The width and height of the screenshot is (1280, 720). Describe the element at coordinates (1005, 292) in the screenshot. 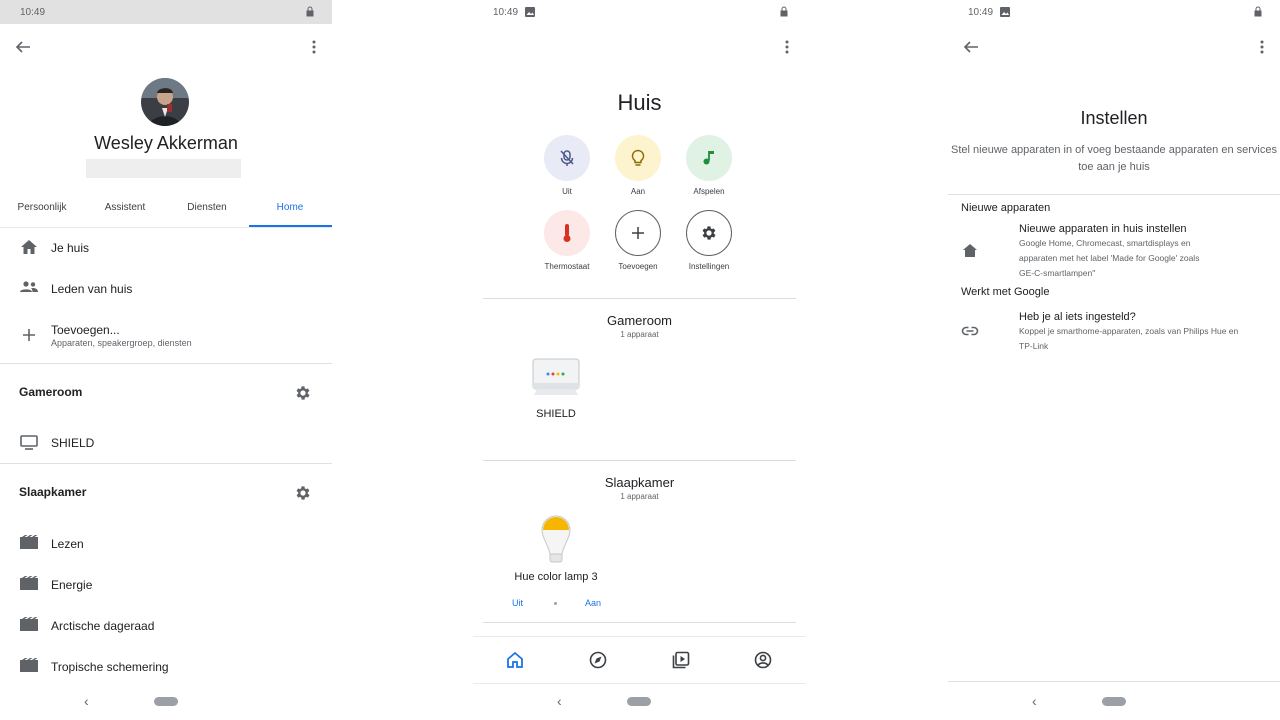

I see `section-heading-werkt-met-google: Werkt met Google` at that location.